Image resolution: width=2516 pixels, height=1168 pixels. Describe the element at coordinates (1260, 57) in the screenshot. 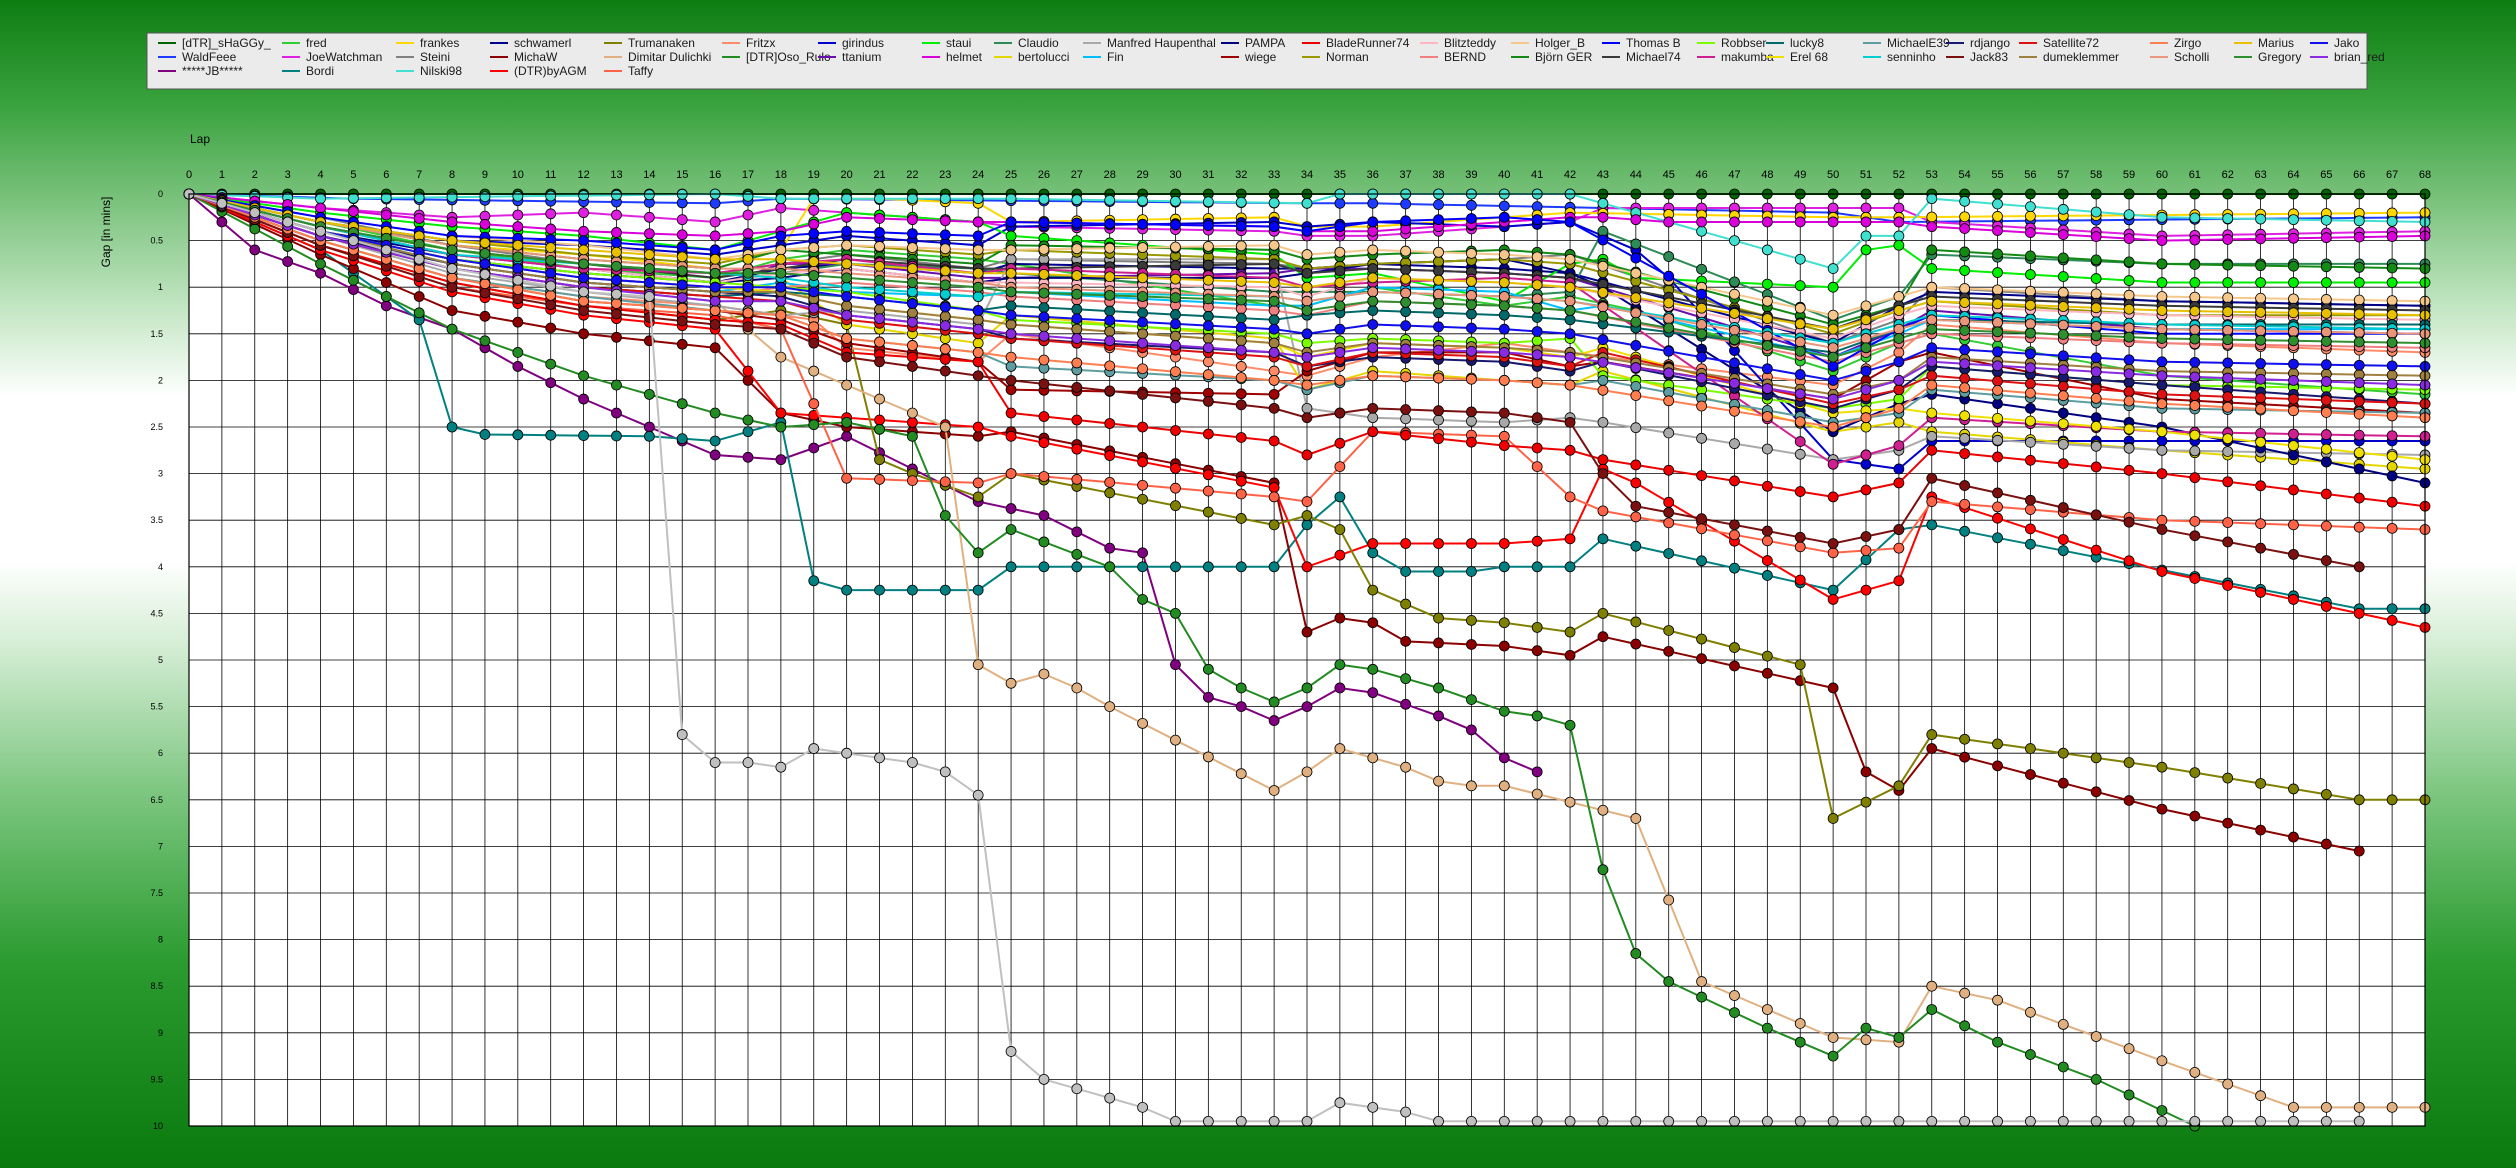

I see `legend-label: wiege` at that location.